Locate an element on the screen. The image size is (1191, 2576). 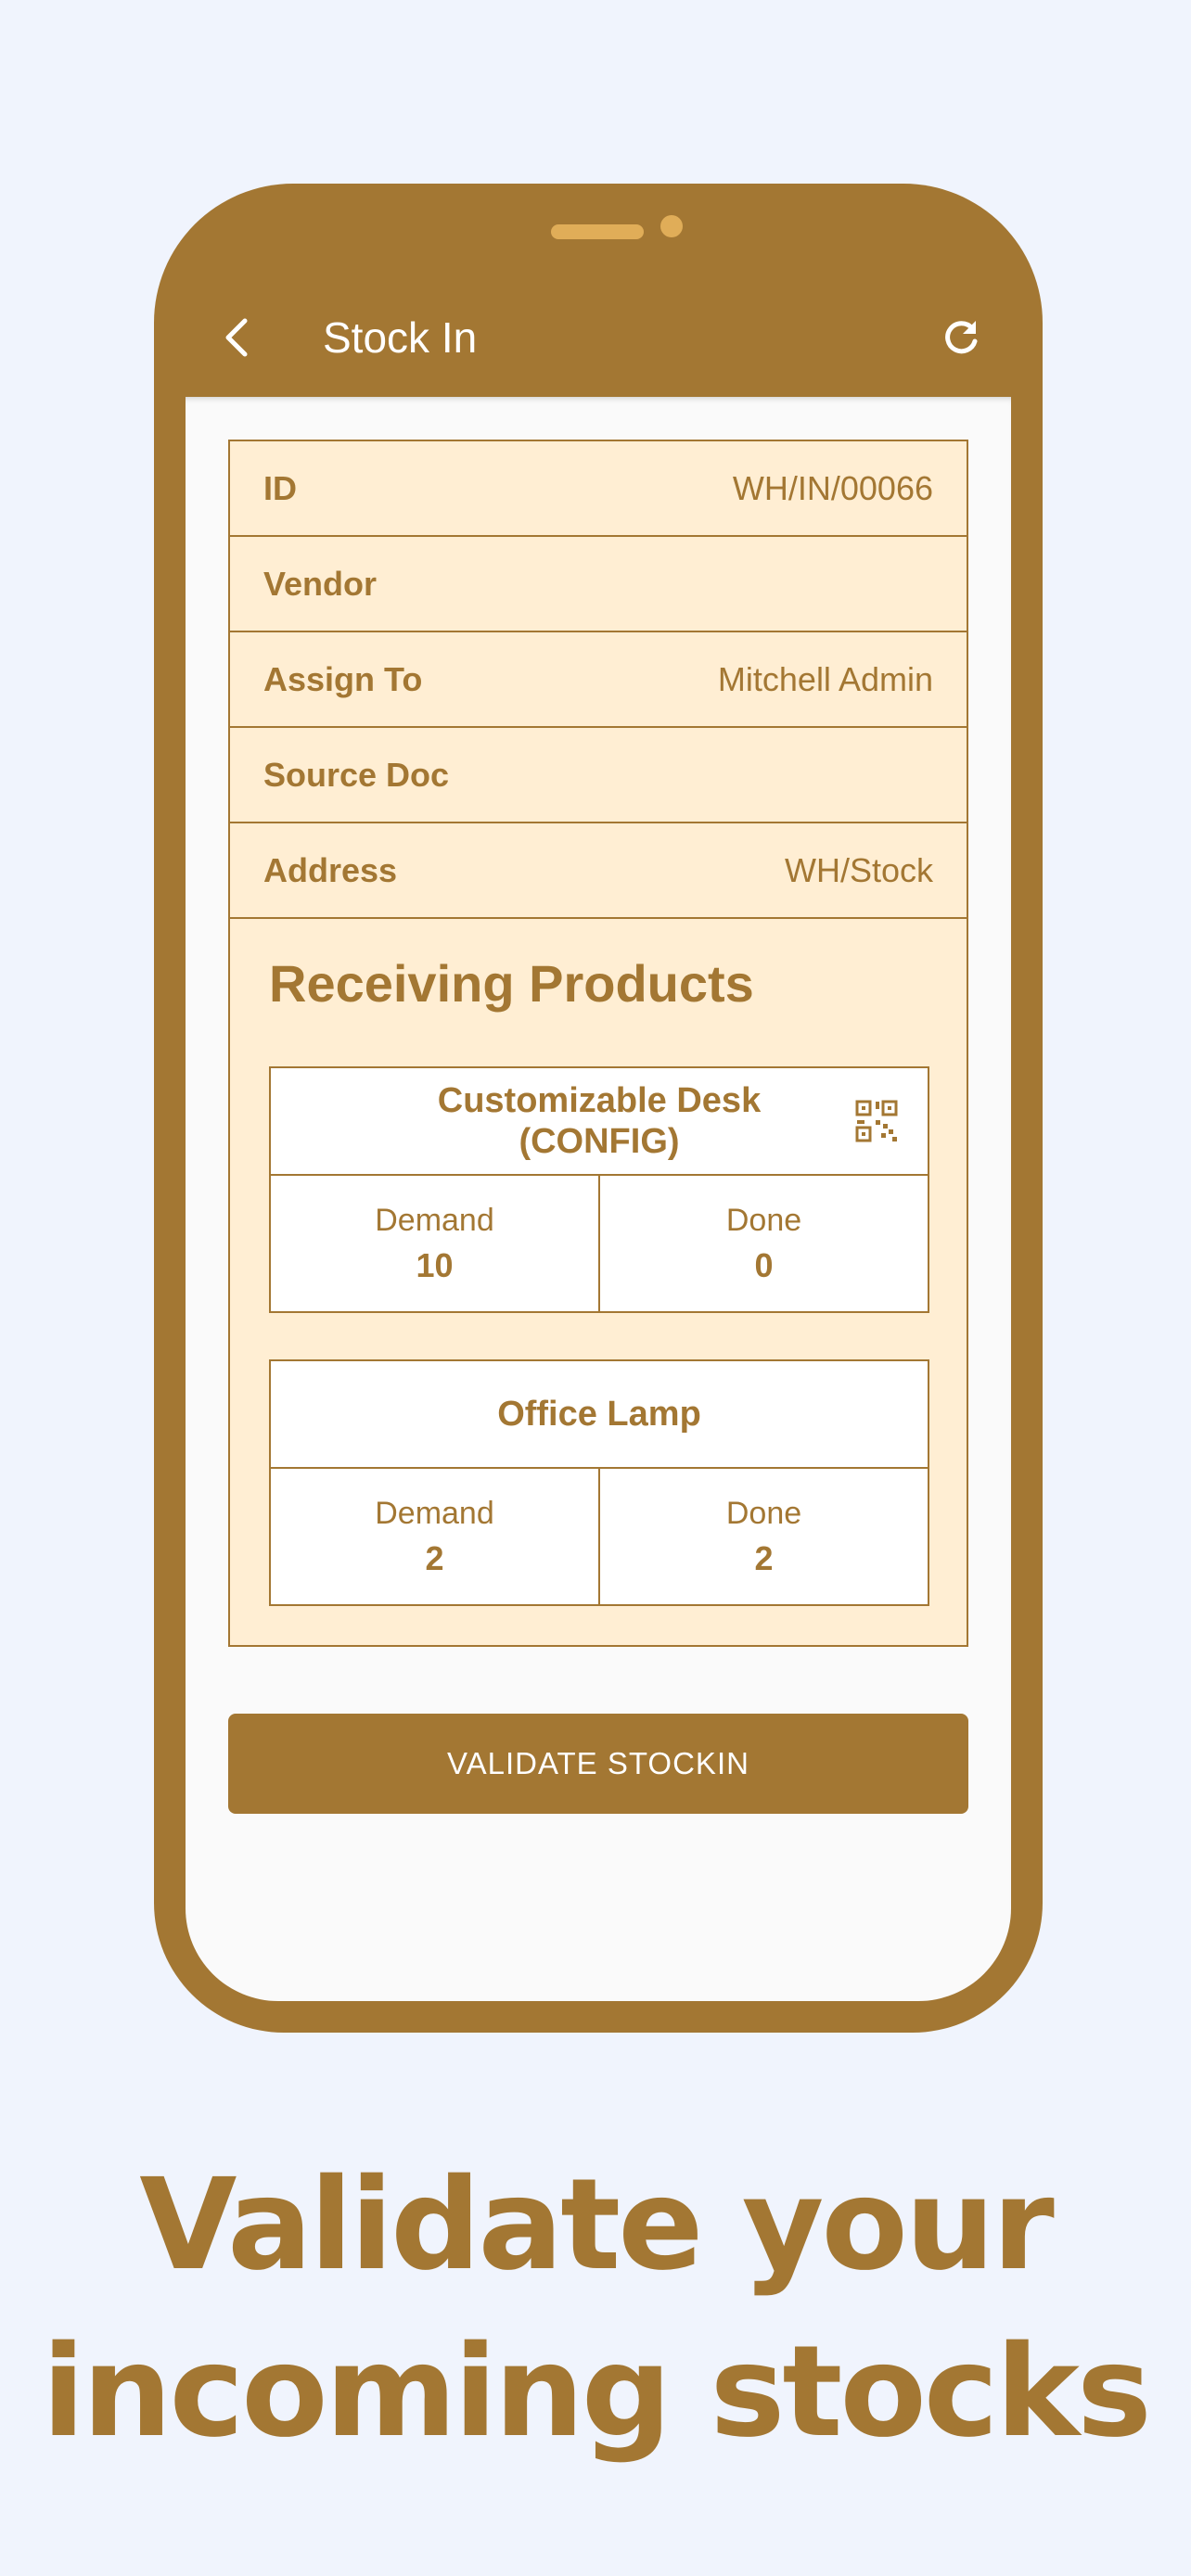
app-bar: Stock In is located at coordinates (598, 338).